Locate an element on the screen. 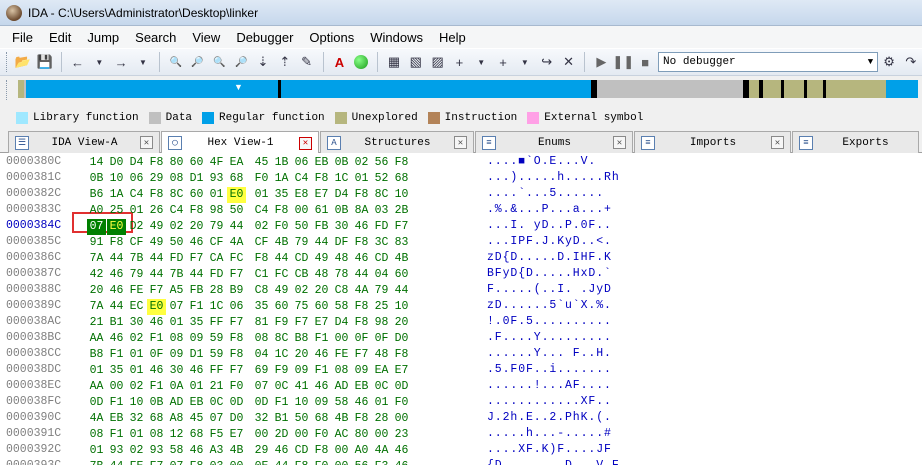 This screenshot has height=465, width=922. hex-byte: D2 is located at coordinates (136, 227).